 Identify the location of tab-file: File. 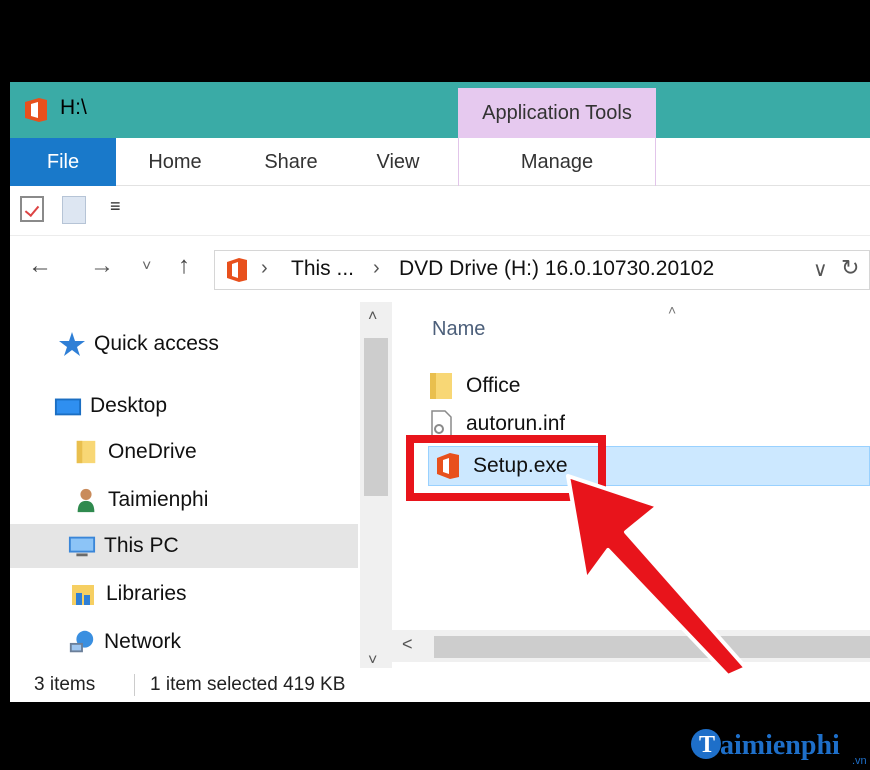
(63, 162).